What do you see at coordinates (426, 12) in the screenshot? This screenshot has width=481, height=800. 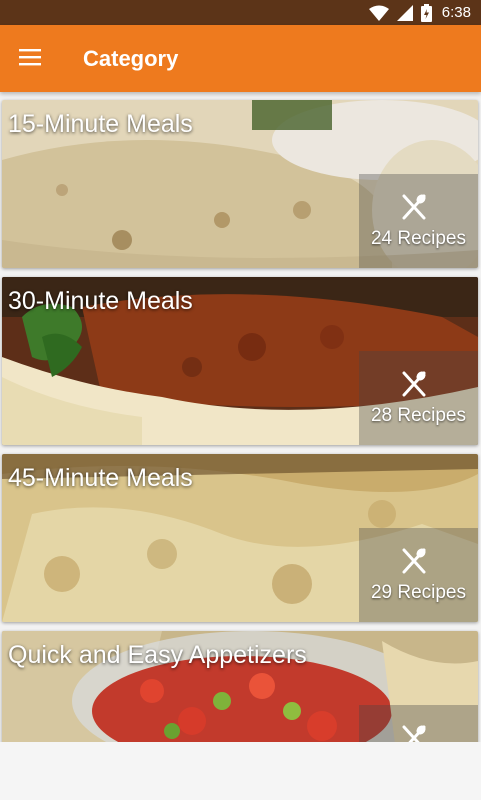 I see `battery-icon` at bounding box center [426, 12].